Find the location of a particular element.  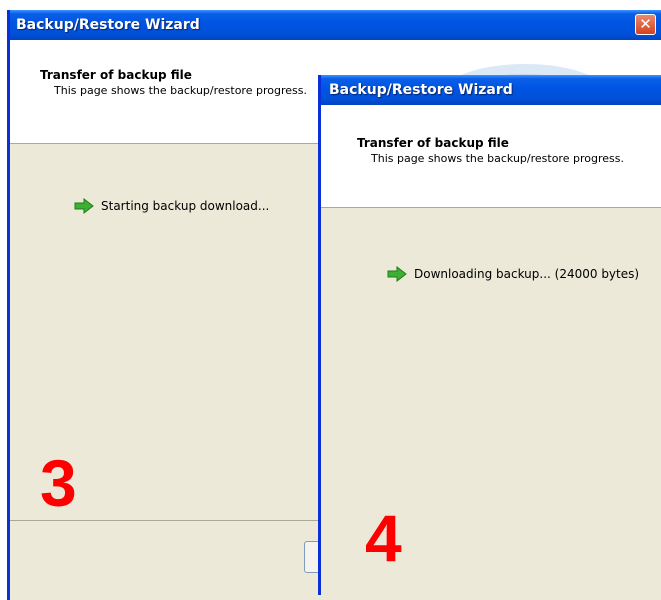

close-icon: ✕ is located at coordinates (645, 24).